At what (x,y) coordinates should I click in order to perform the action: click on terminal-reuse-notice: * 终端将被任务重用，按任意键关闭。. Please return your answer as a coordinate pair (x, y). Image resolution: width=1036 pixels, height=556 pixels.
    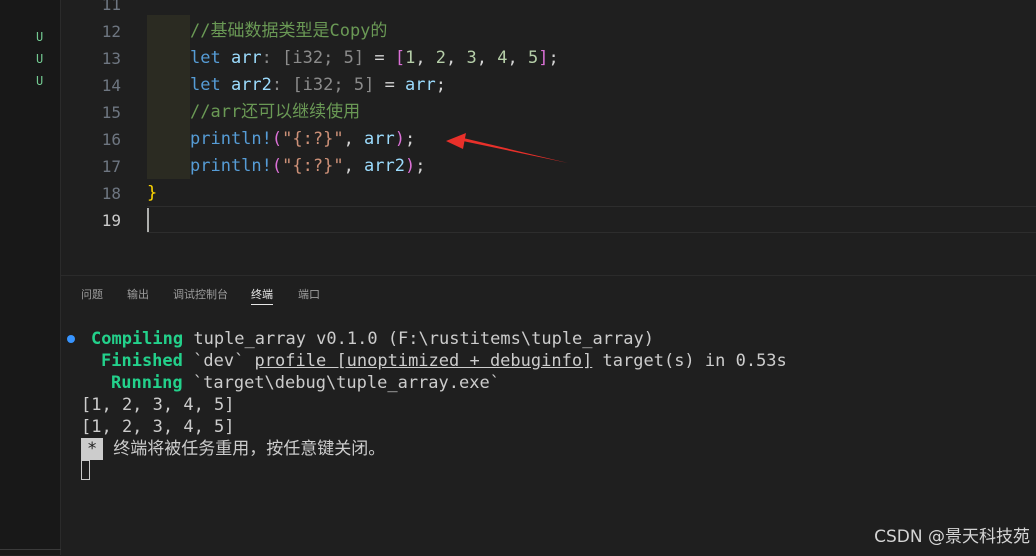
    Looking at the image, I should click on (233, 449).